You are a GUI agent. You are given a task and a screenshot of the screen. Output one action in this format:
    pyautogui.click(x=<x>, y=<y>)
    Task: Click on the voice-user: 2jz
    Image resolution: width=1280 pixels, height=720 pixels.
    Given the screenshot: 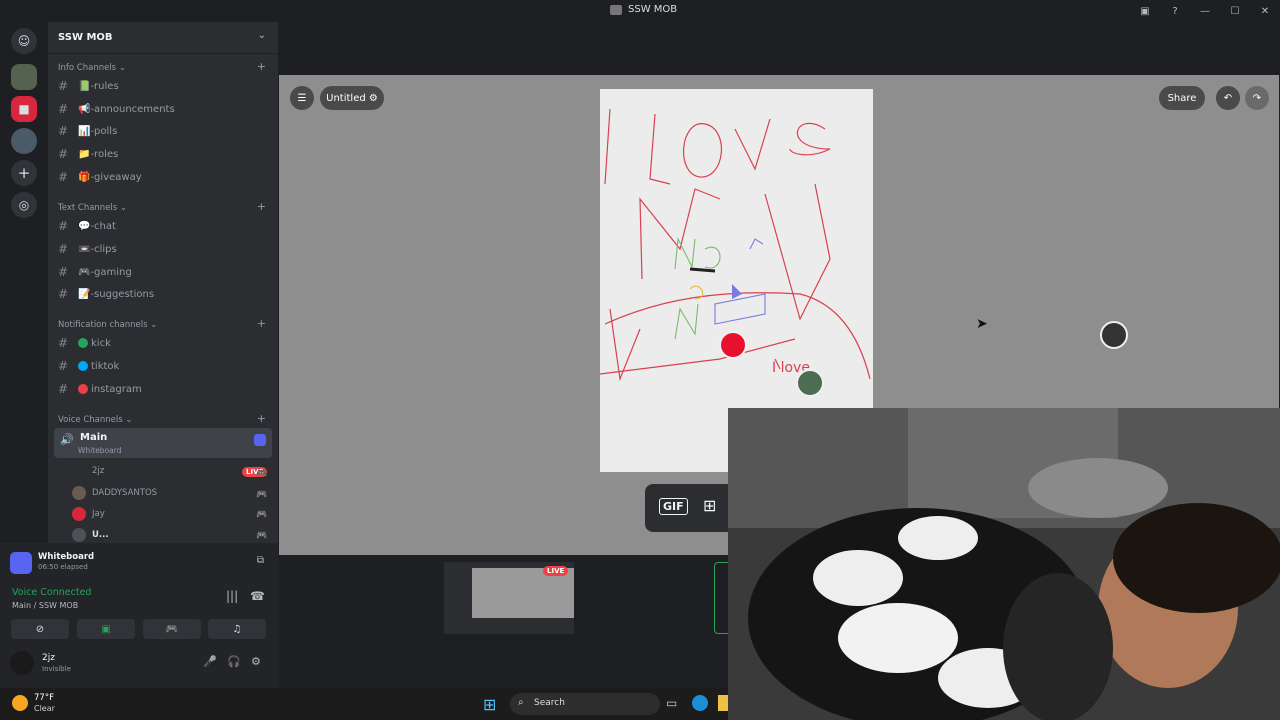 What is the action you would take?
    pyautogui.click(x=88, y=471)
    